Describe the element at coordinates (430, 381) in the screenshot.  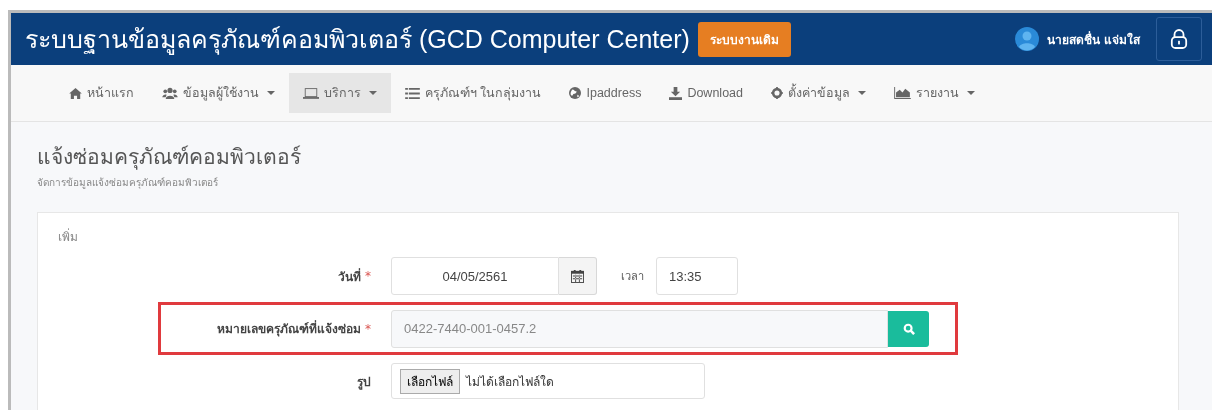
I see `choose-file-button: เลือกไฟล์` at that location.